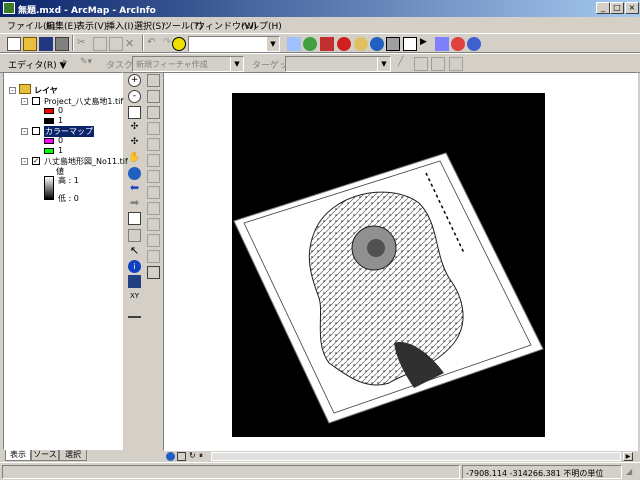 The image size is (640, 480). Describe the element at coordinates (143, 43) in the screenshot. I see `toolbar-separator` at that location.